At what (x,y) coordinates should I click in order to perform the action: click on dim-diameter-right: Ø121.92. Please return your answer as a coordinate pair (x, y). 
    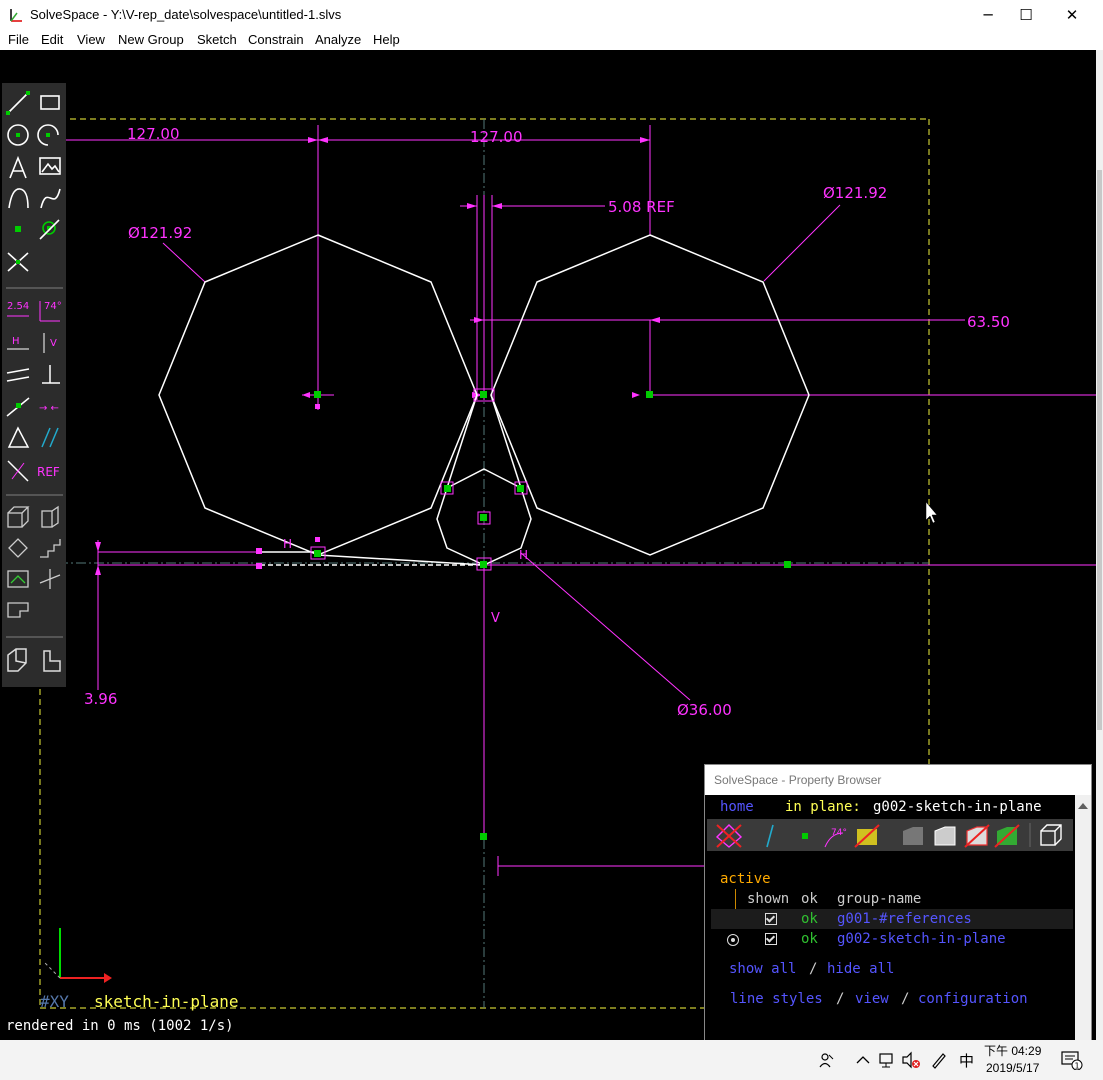
    Looking at the image, I should click on (855, 193).